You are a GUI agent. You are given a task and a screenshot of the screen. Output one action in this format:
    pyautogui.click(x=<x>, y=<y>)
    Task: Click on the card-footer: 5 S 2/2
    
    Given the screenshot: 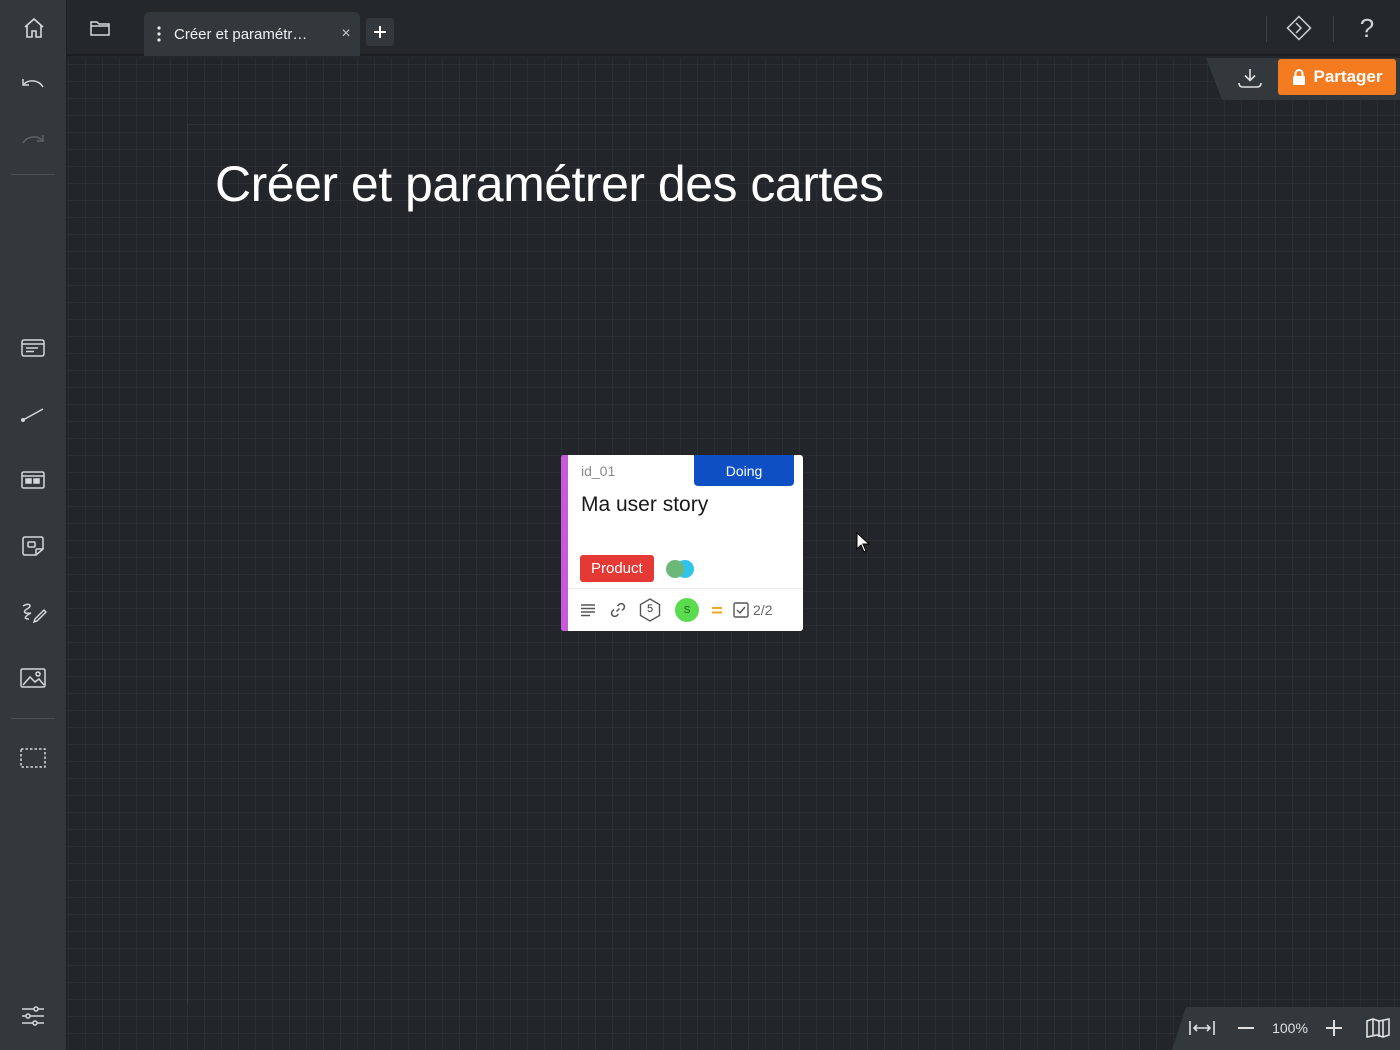 What is the action you would take?
    pyautogui.click(x=676, y=610)
    